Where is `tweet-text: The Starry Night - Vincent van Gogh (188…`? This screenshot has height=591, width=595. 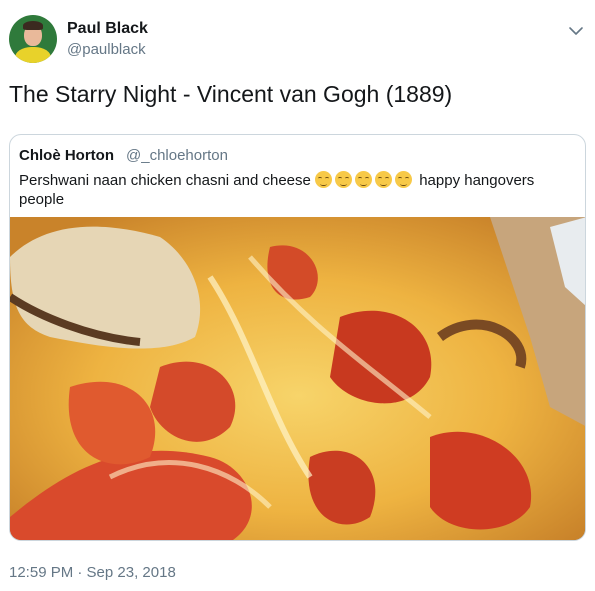
tweet-text: The Starry Night - Vincent van Gogh (188… is located at coordinates (231, 94).